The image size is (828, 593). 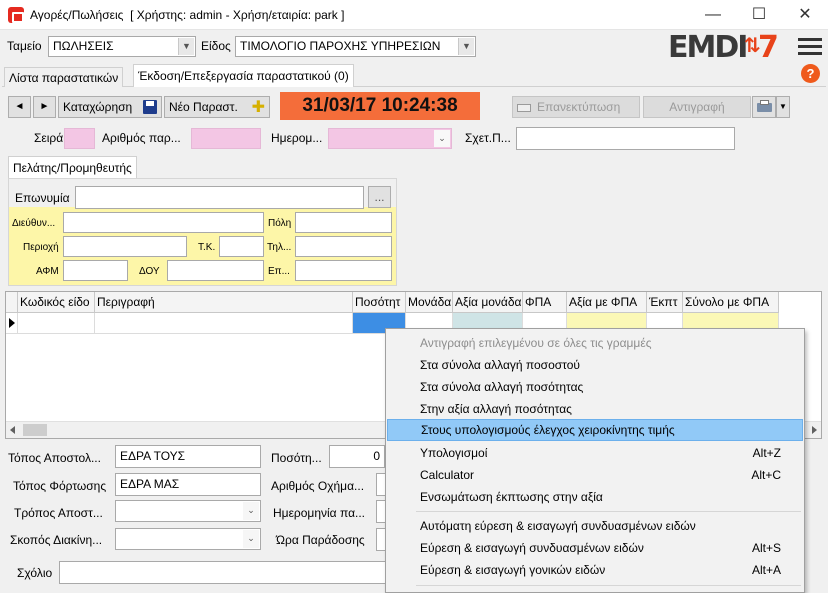 I want to click on close-button: ✕, so click(x=805, y=15).